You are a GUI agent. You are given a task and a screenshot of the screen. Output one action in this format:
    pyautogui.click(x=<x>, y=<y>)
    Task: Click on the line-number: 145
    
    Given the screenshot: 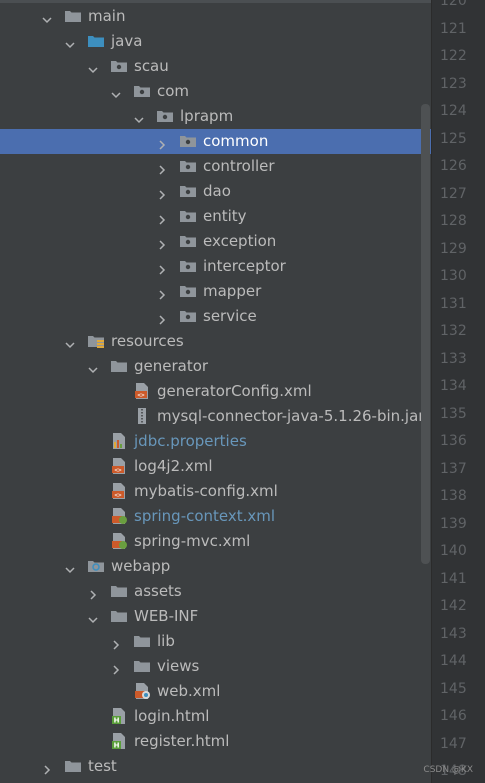 What is the action you would take?
    pyautogui.click(x=453, y=688)
    